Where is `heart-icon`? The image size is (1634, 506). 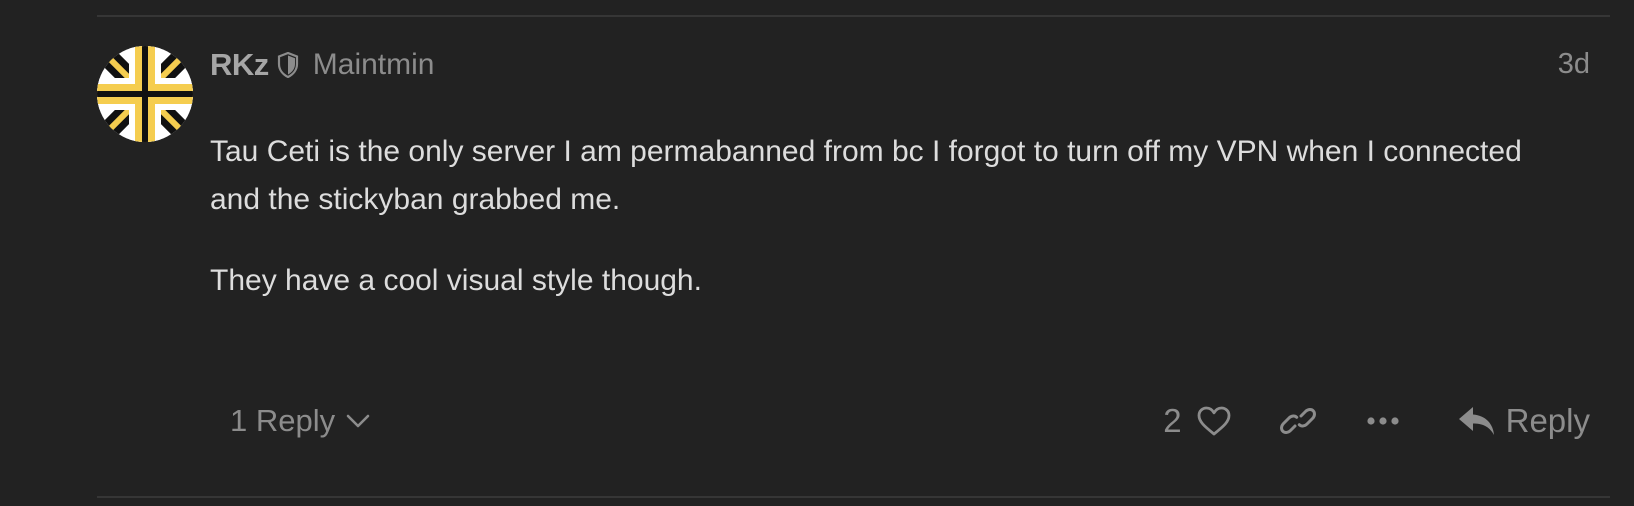
heart-icon is located at coordinates (1214, 421).